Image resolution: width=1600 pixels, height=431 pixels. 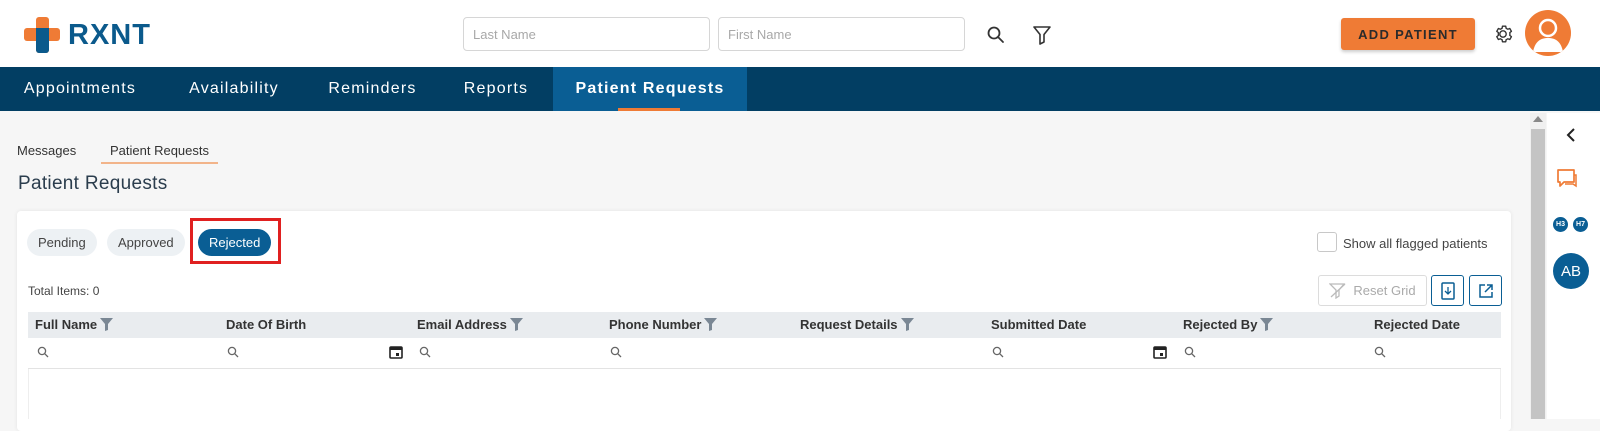 What do you see at coordinates (160, 153) in the screenshot?
I see `subtab-patient-requests: Patient Requests` at bounding box center [160, 153].